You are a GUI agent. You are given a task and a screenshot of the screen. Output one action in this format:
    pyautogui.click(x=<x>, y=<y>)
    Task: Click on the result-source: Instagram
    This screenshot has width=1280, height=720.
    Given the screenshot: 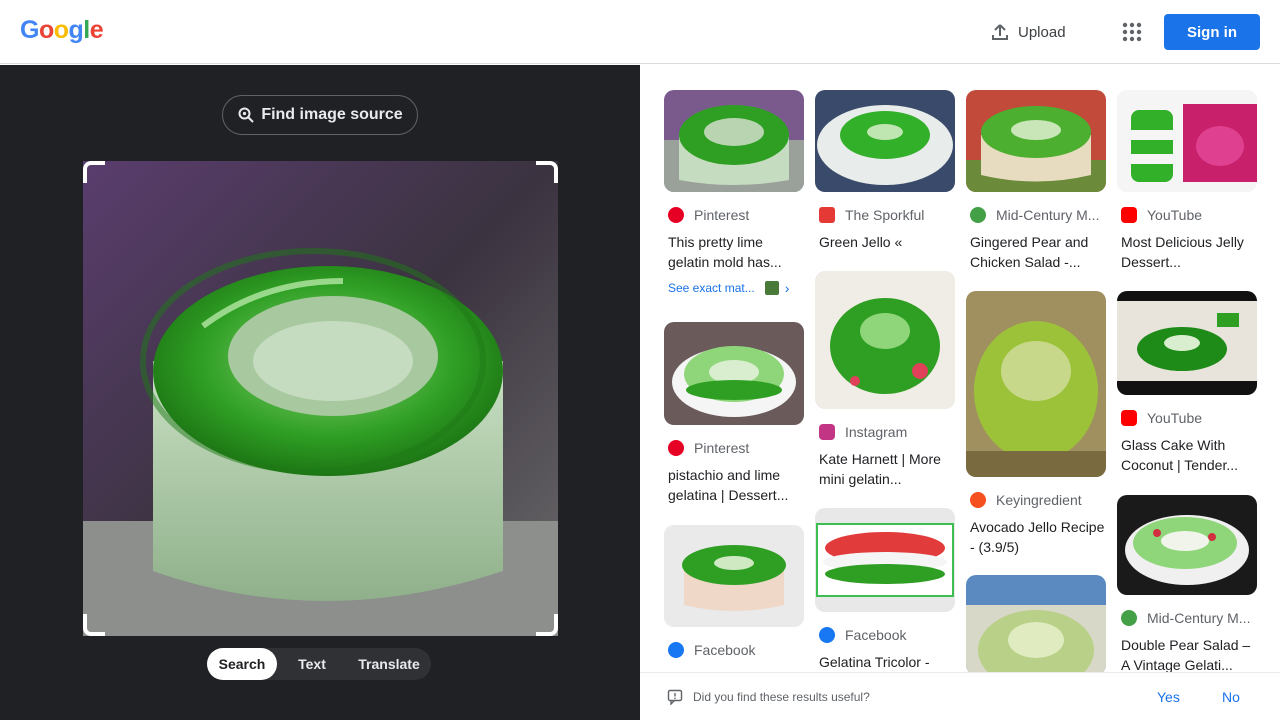 What is the action you would take?
    pyautogui.click(x=885, y=432)
    